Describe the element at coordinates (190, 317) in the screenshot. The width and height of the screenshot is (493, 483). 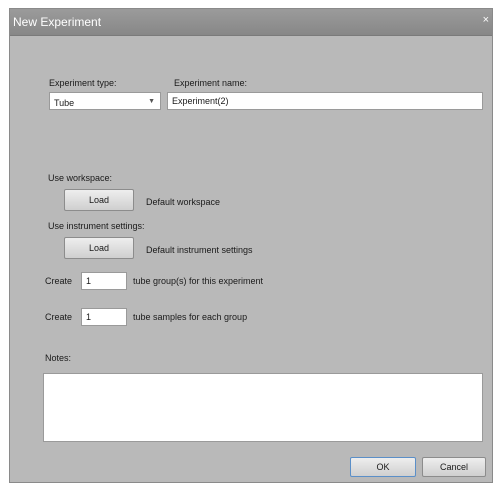
I see `tube-samples-suffix: tube samples for each group` at that location.